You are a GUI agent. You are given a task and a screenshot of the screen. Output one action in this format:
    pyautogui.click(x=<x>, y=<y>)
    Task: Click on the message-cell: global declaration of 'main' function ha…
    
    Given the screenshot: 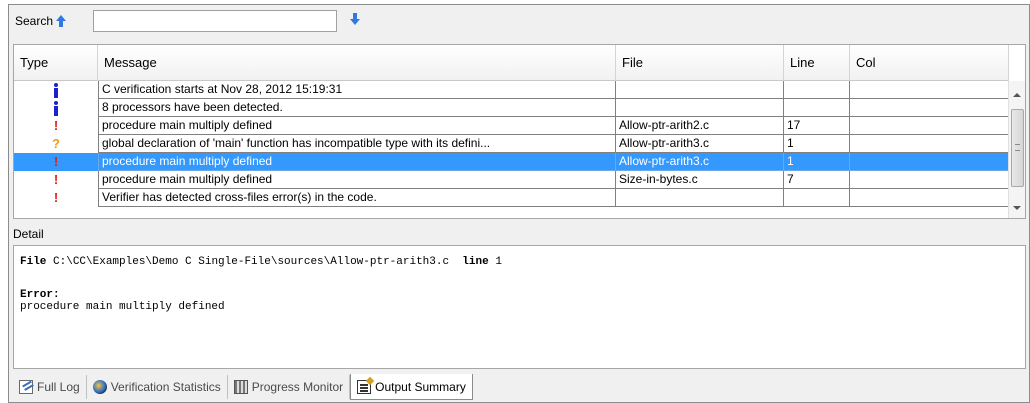 What is the action you would take?
    pyautogui.click(x=357, y=144)
    